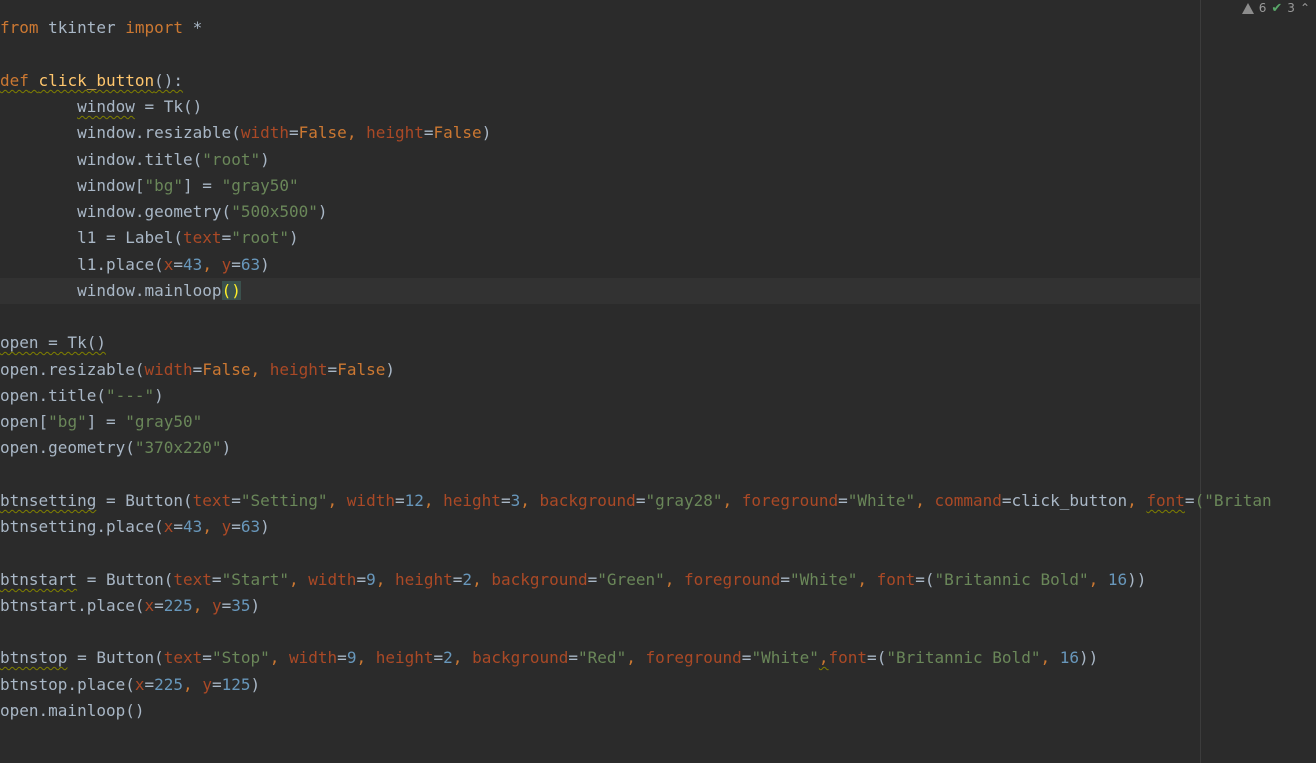  Describe the element at coordinates (231, 290) in the screenshot. I see `matched-braces: ()` at that location.